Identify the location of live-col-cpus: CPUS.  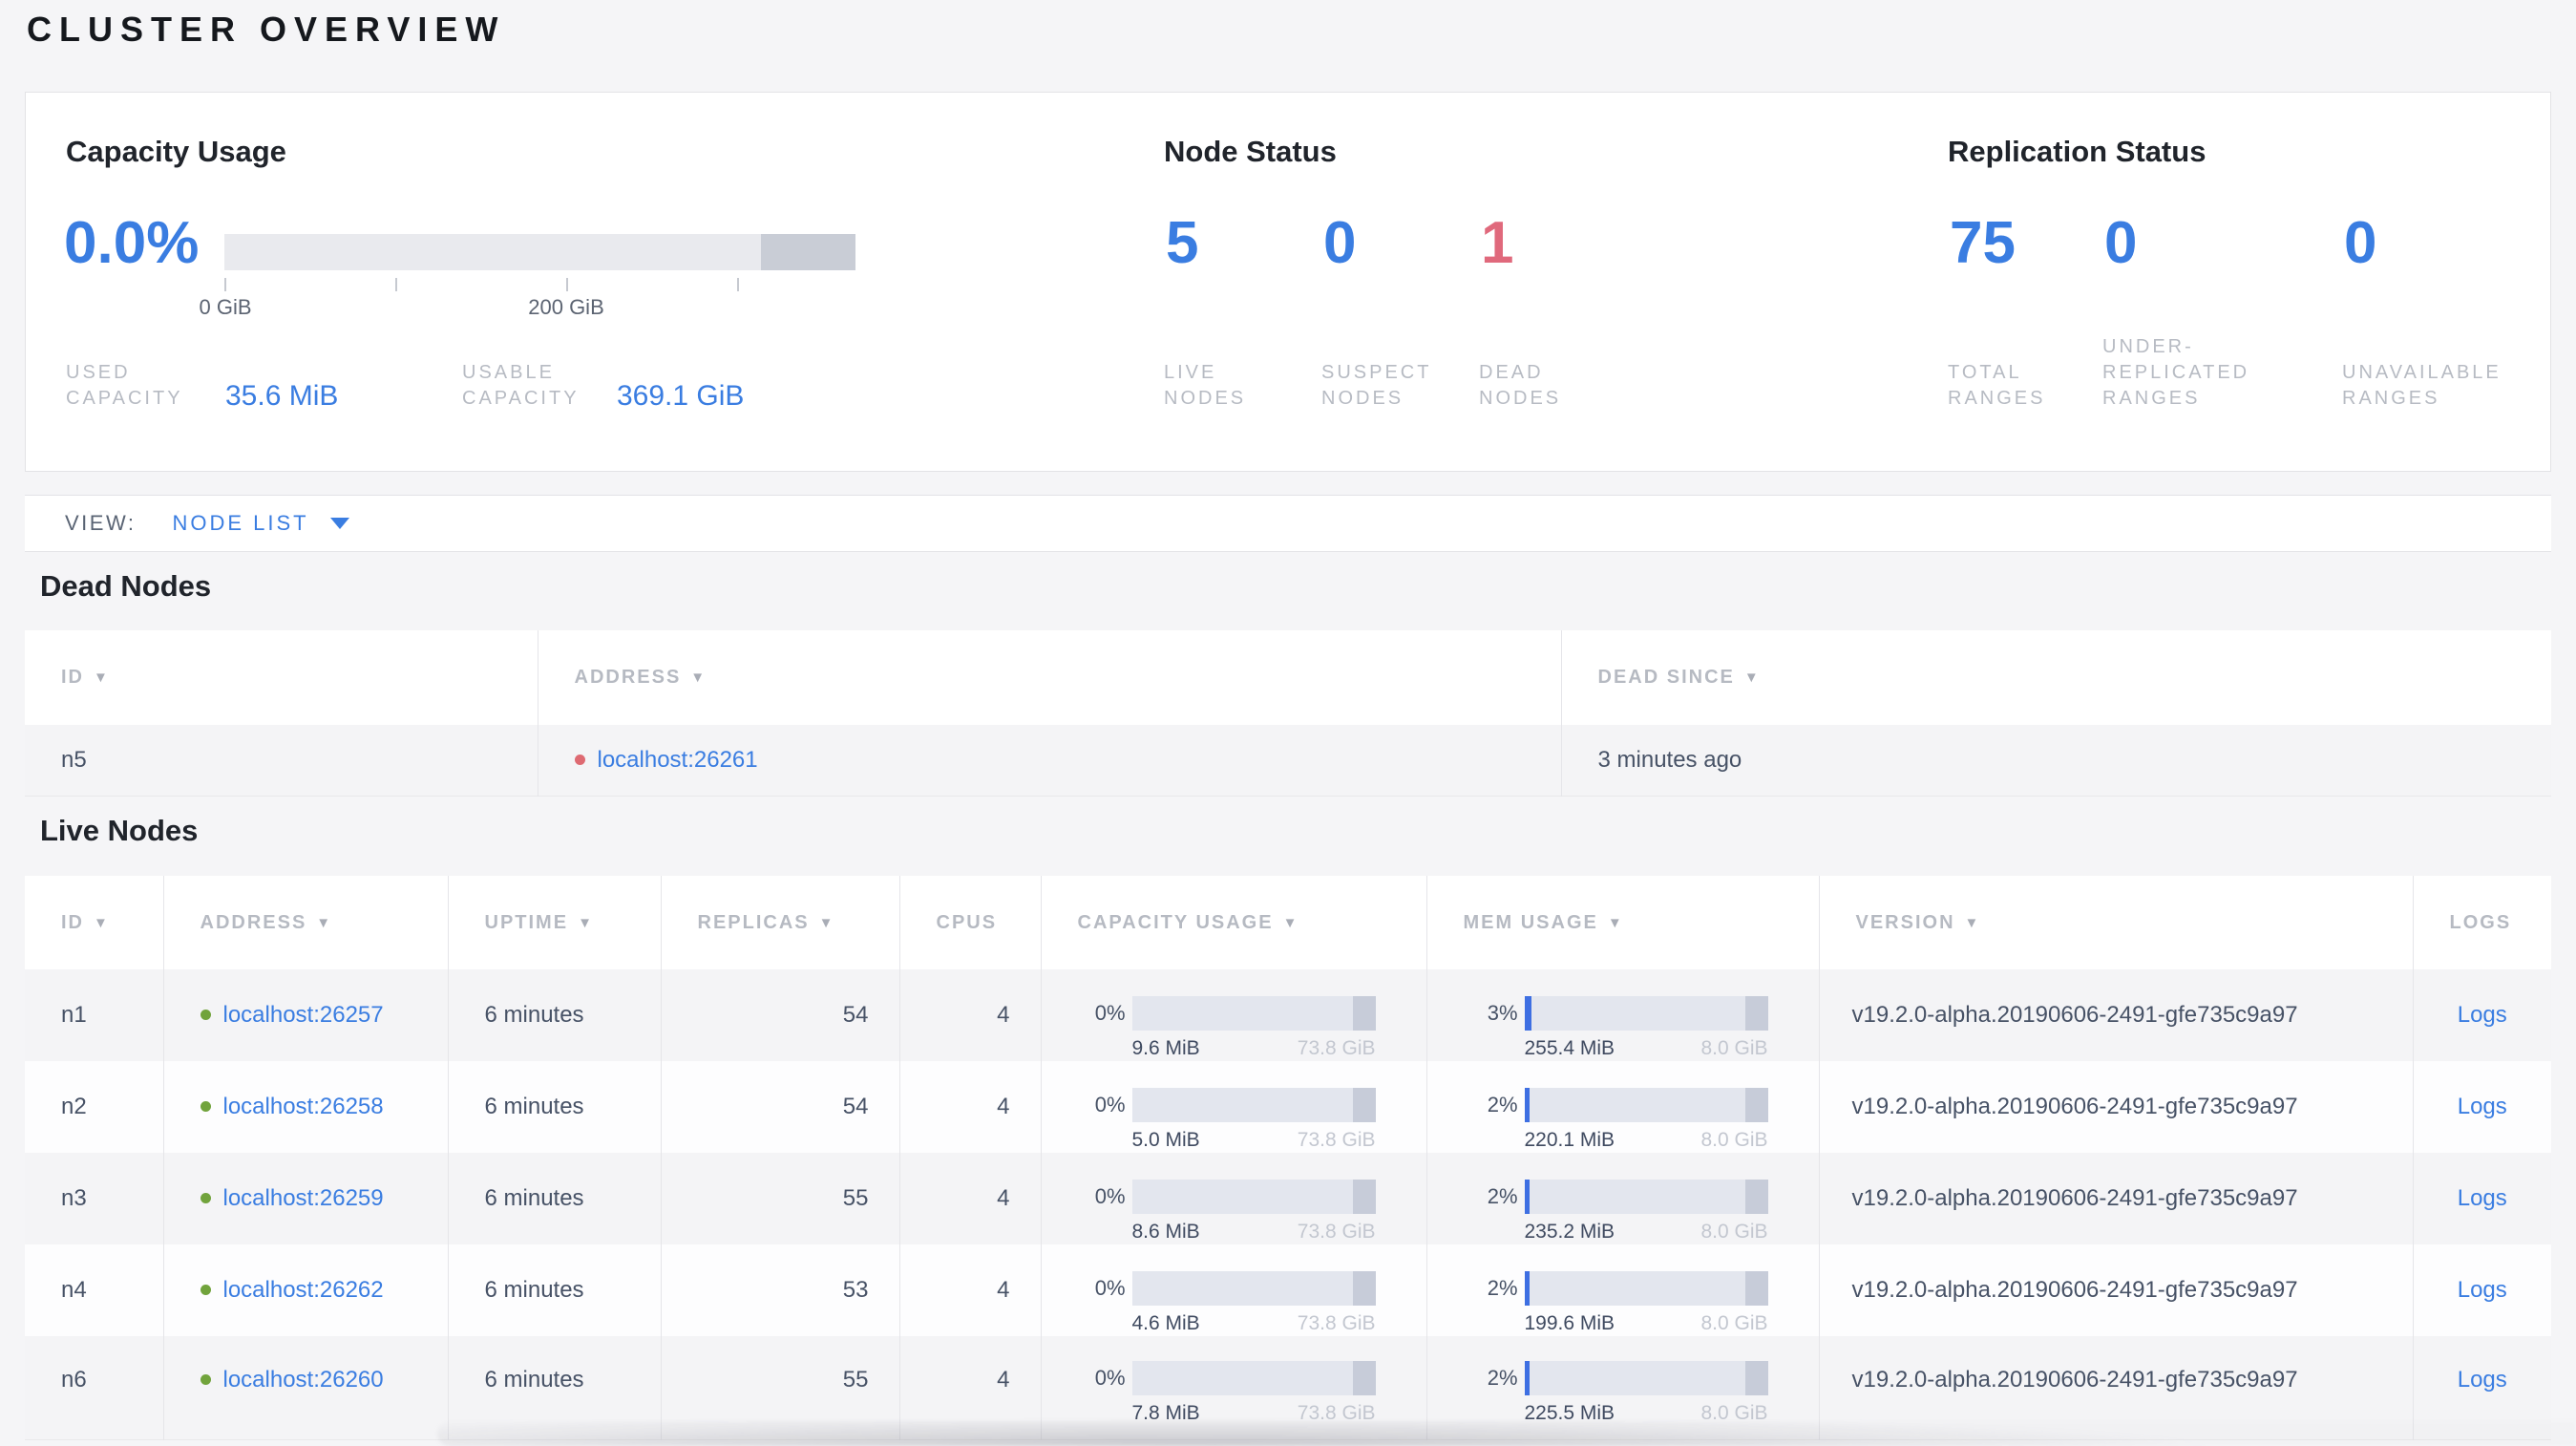
(969, 923).